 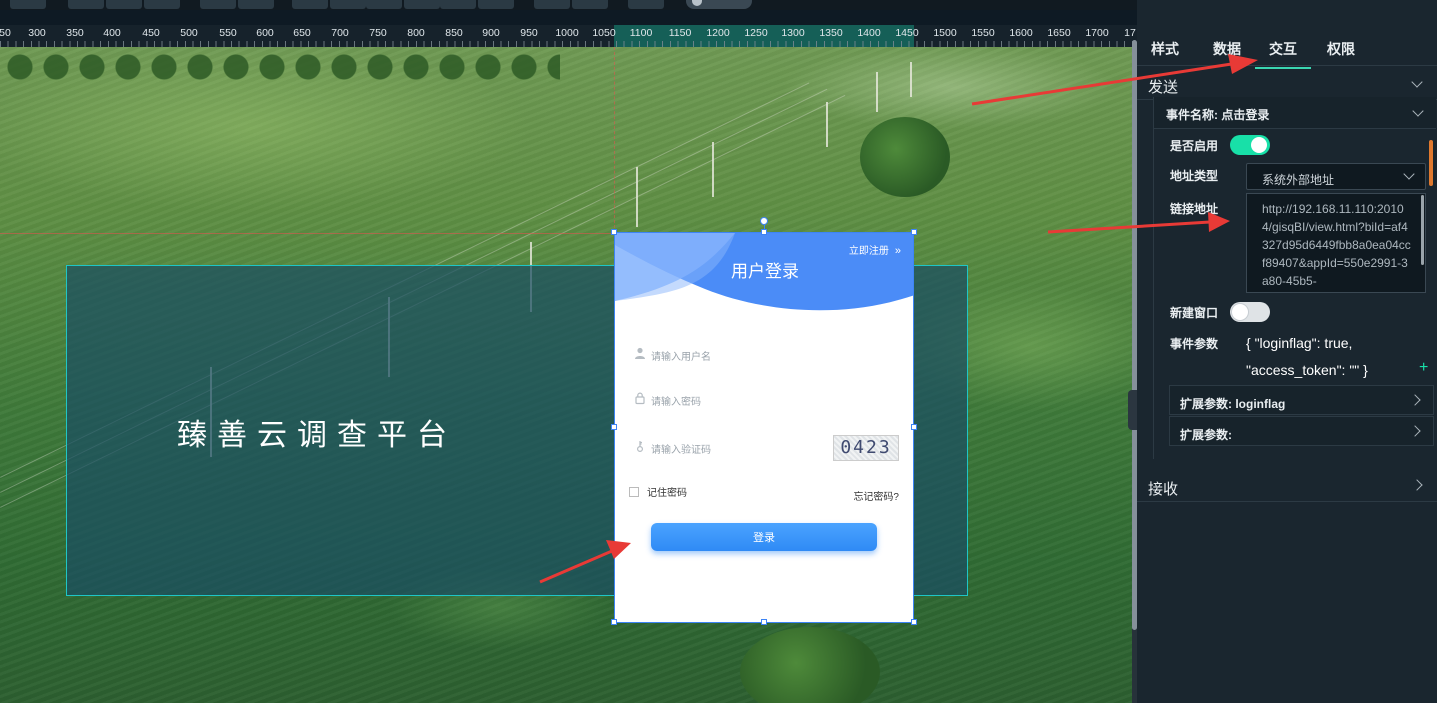 What do you see at coordinates (681, 450) in the screenshot?
I see `captcha-placeholder: 请输入验证码` at bounding box center [681, 450].